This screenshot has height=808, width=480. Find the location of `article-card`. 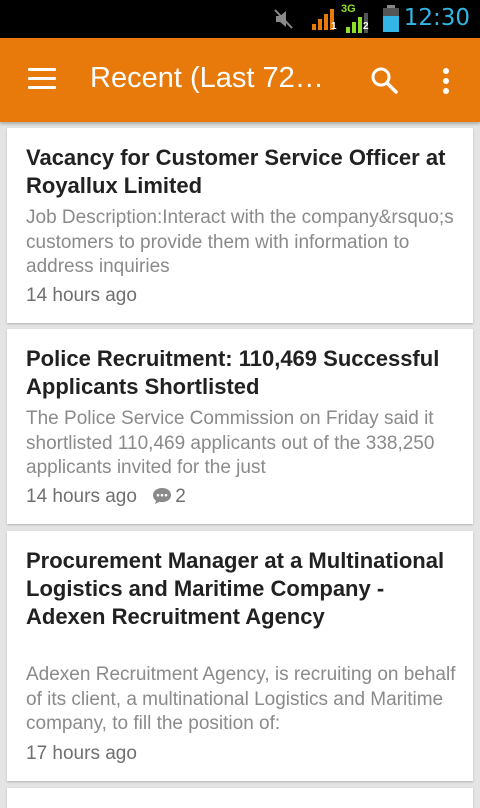

article-card is located at coordinates (240, 798).